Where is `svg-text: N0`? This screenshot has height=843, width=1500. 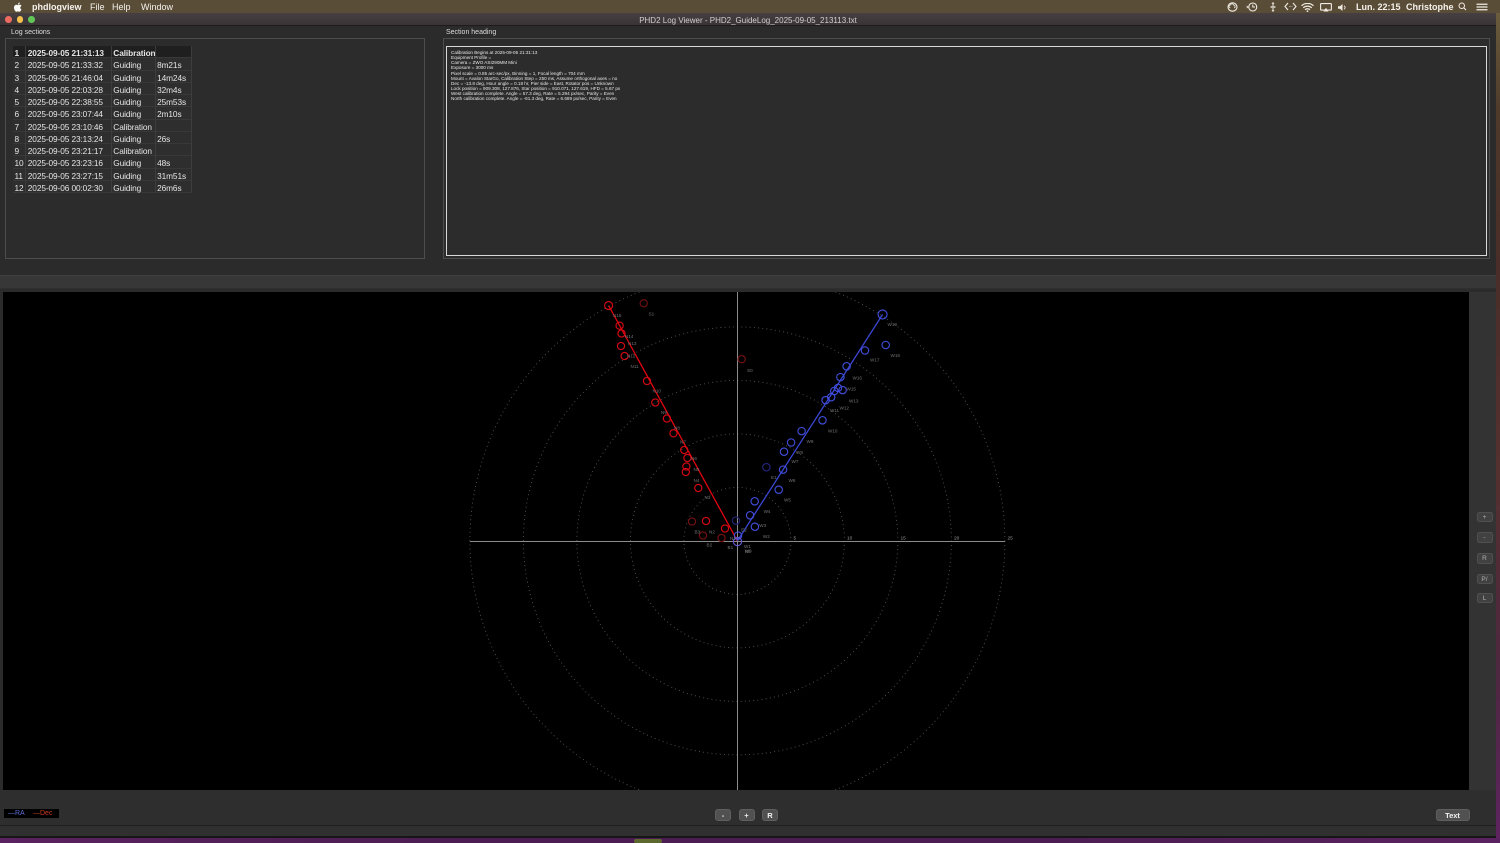 svg-text: N0 is located at coordinates (748, 551).